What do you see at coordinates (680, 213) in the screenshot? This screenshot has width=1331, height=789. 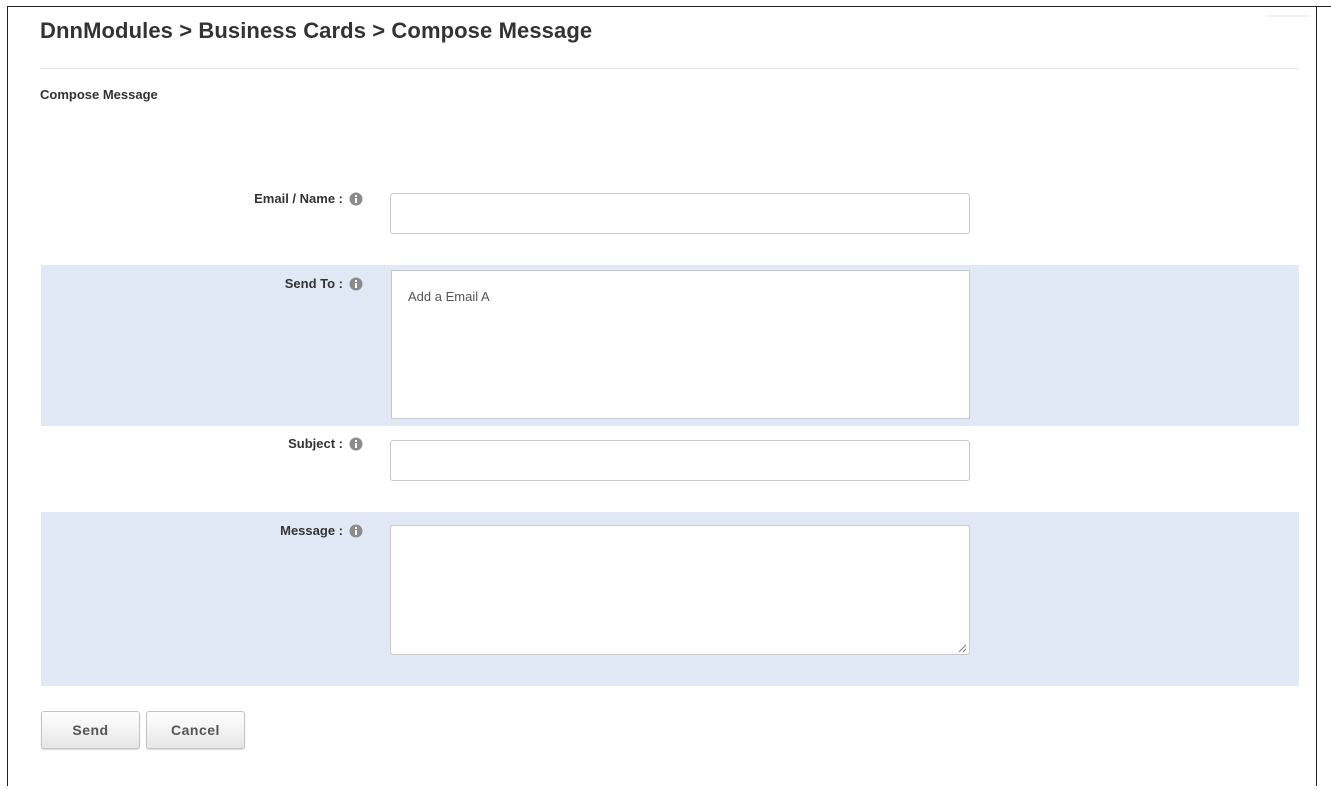 I see `email-name-input` at bounding box center [680, 213].